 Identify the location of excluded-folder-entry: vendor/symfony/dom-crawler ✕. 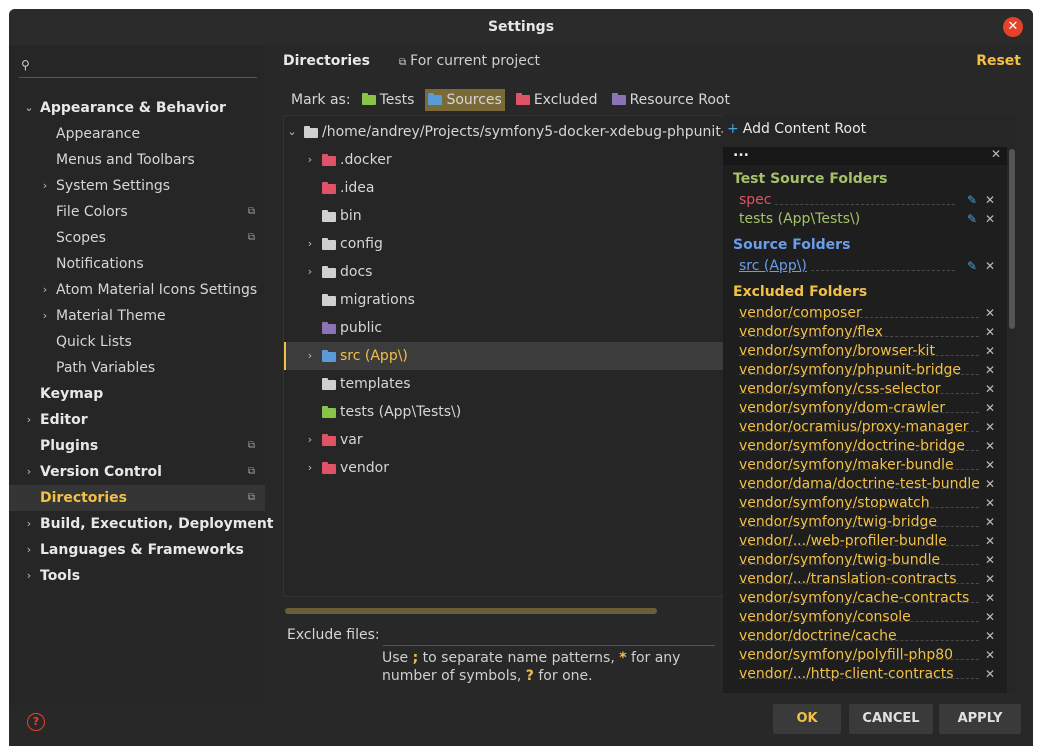
(870, 408).